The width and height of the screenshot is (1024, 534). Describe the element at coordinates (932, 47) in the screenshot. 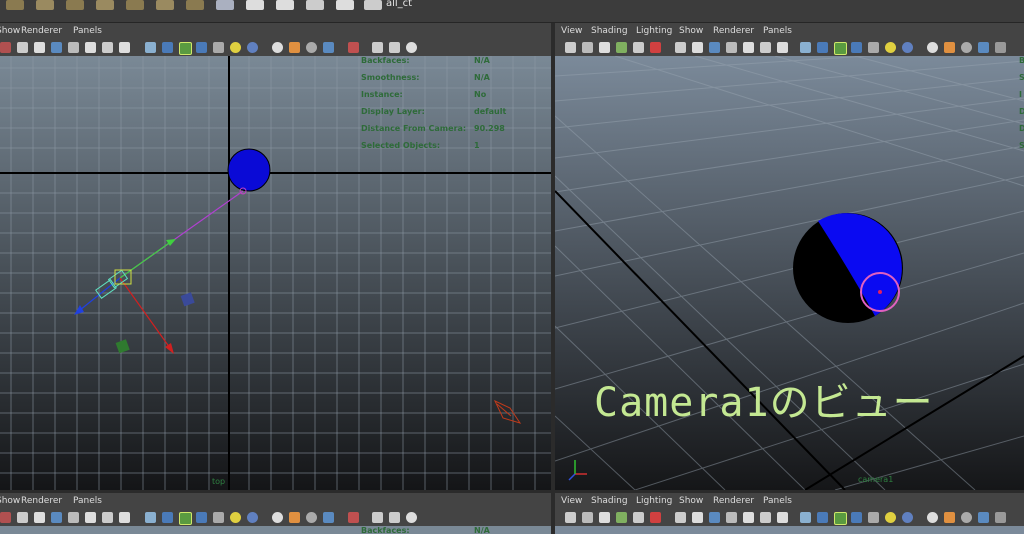

I see `isolate-select-icon` at that location.